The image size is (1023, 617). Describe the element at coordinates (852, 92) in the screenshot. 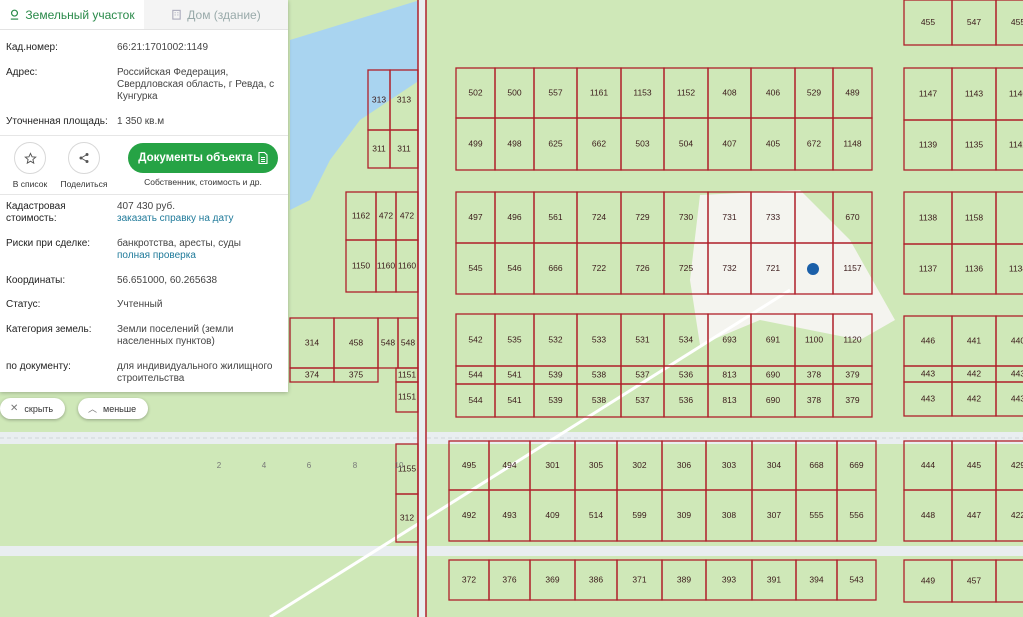

I see `plot-number-label: 489` at that location.